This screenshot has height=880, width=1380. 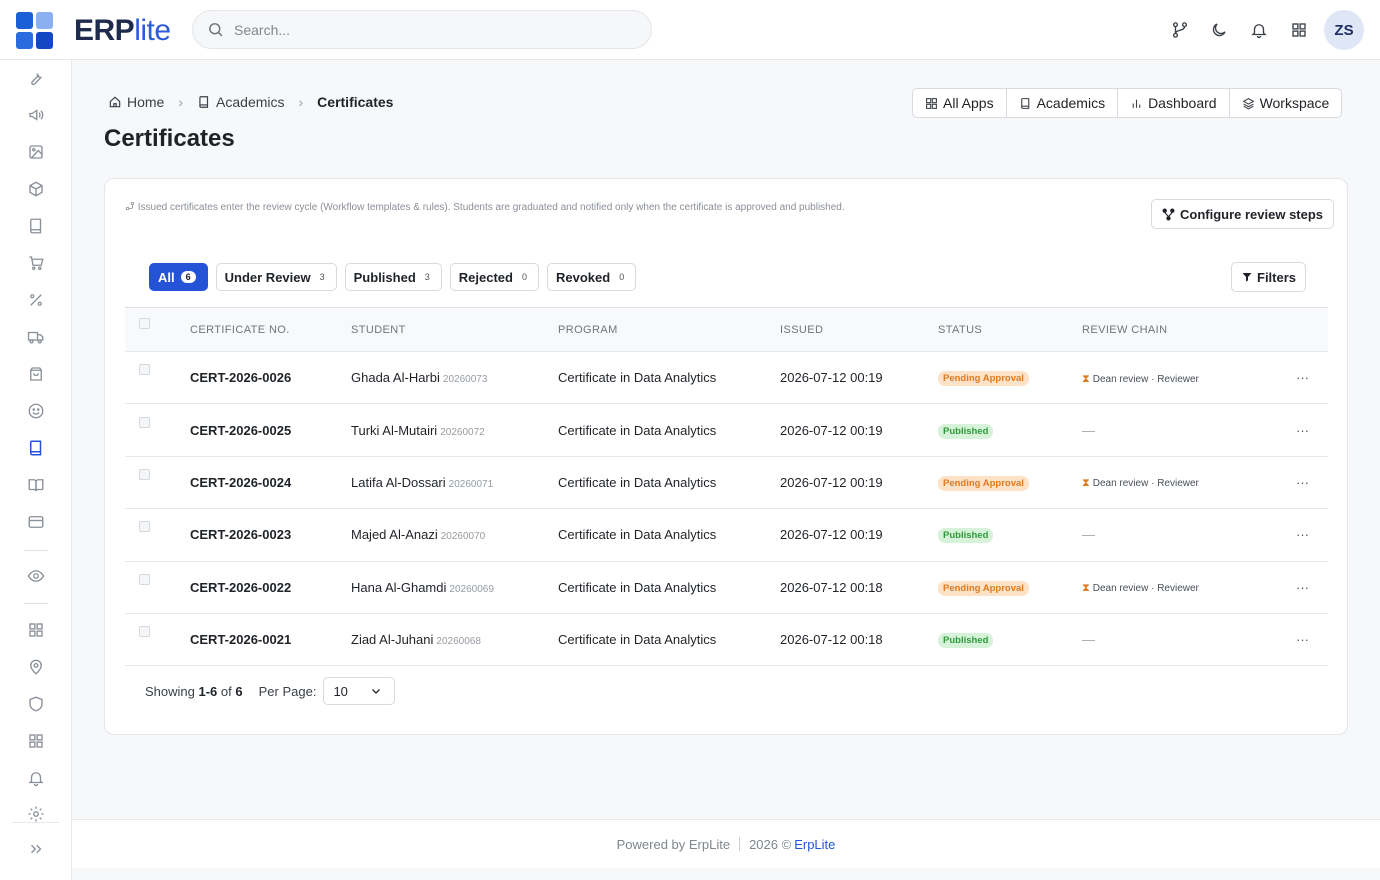 I want to click on app-link-dashboard: Dashboard, so click(x=1174, y=103).